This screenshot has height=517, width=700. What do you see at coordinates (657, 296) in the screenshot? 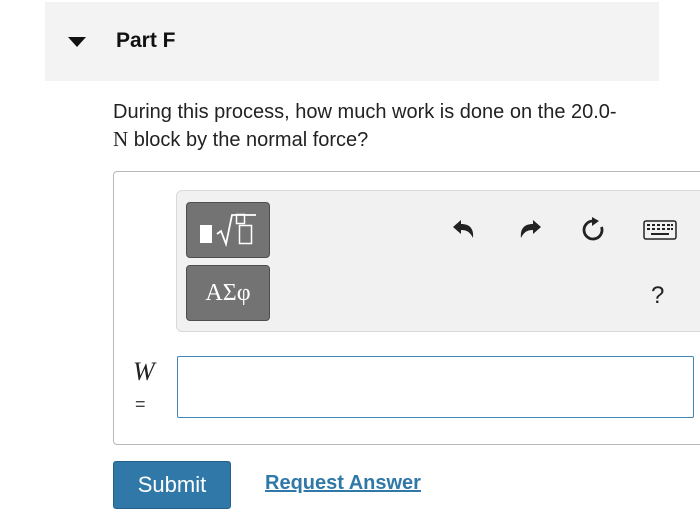
I see `help-button: ?` at bounding box center [657, 296].